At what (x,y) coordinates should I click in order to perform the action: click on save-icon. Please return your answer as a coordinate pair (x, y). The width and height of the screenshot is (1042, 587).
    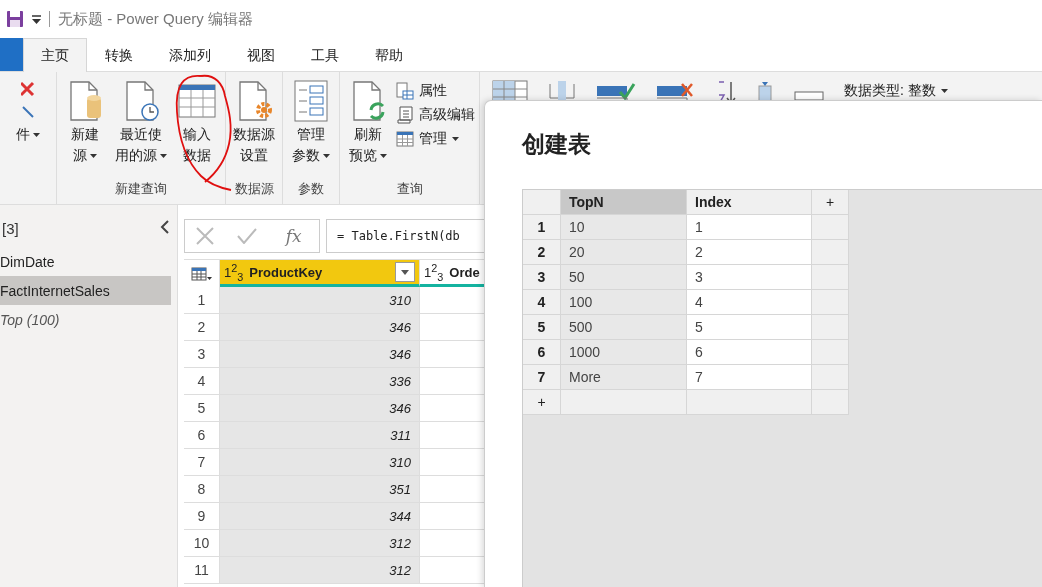
    Looking at the image, I should click on (15, 19).